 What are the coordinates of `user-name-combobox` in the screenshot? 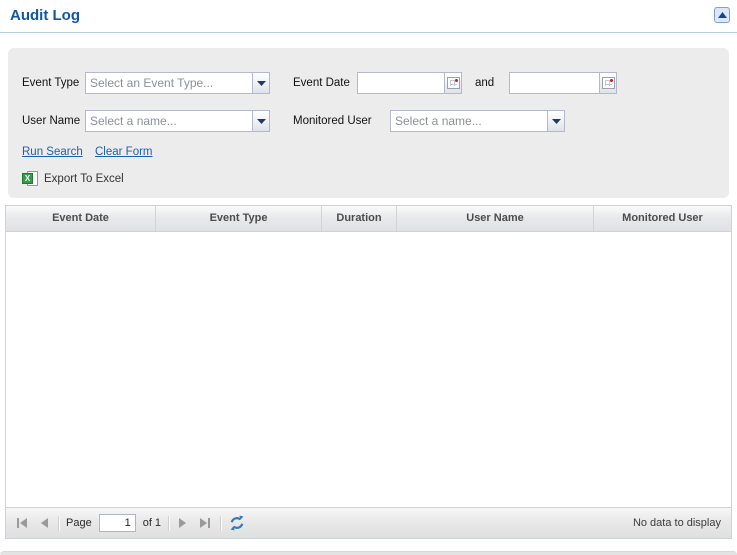 It's located at (177, 121).